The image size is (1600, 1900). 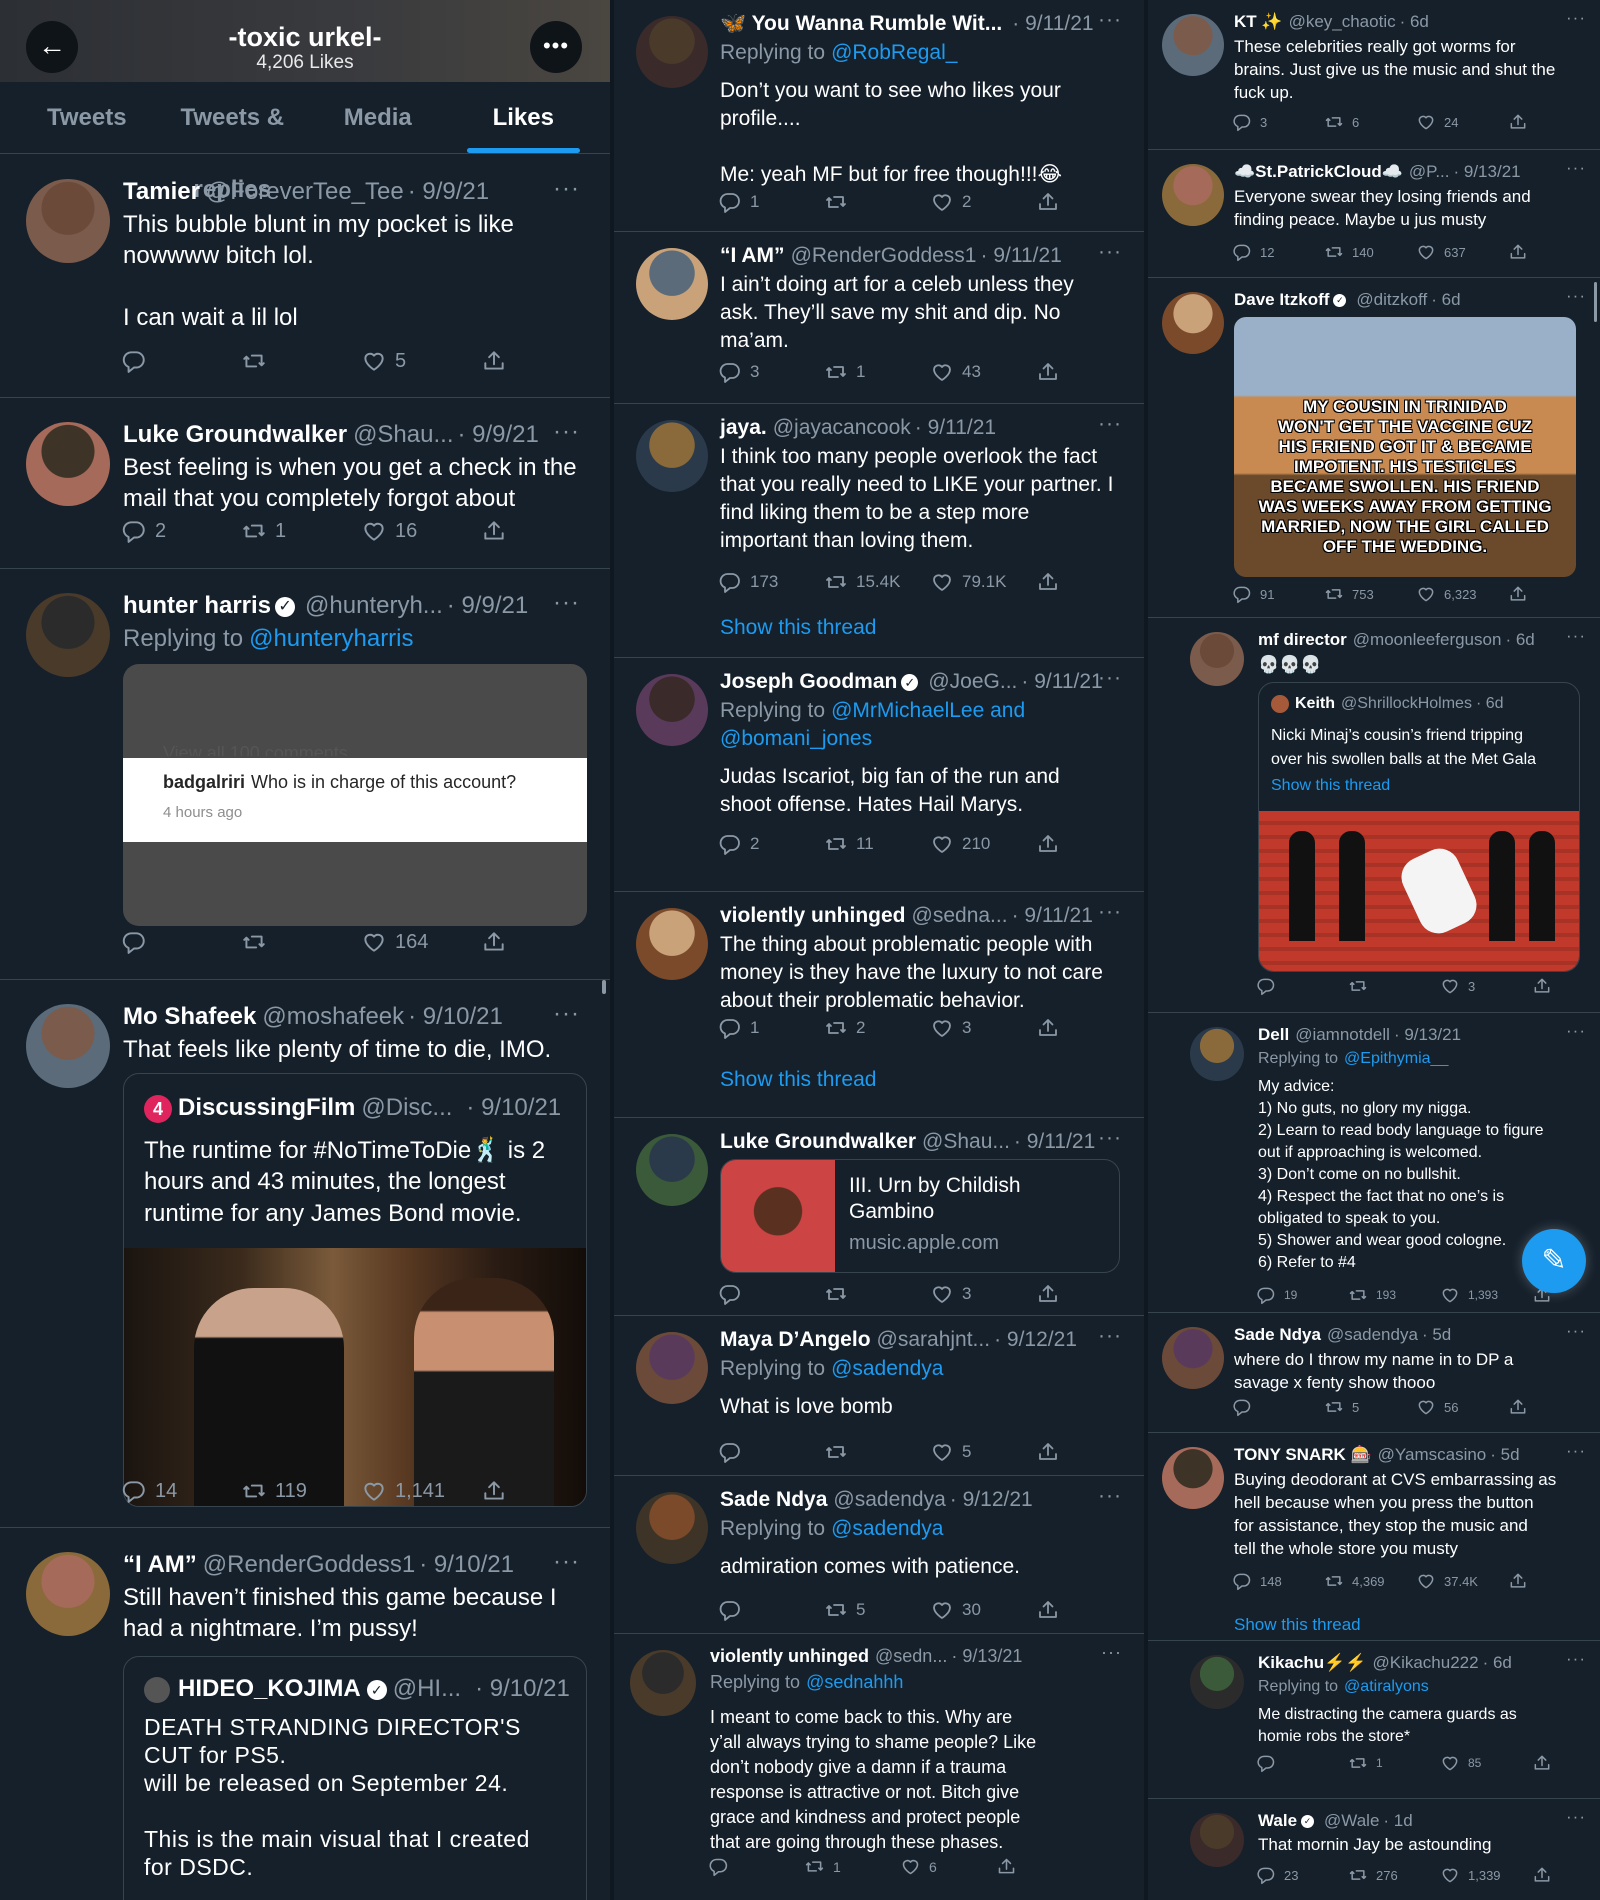 What do you see at coordinates (983, 202) in the screenshot?
I see `like-button: 2` at bounding box center [983, 202].